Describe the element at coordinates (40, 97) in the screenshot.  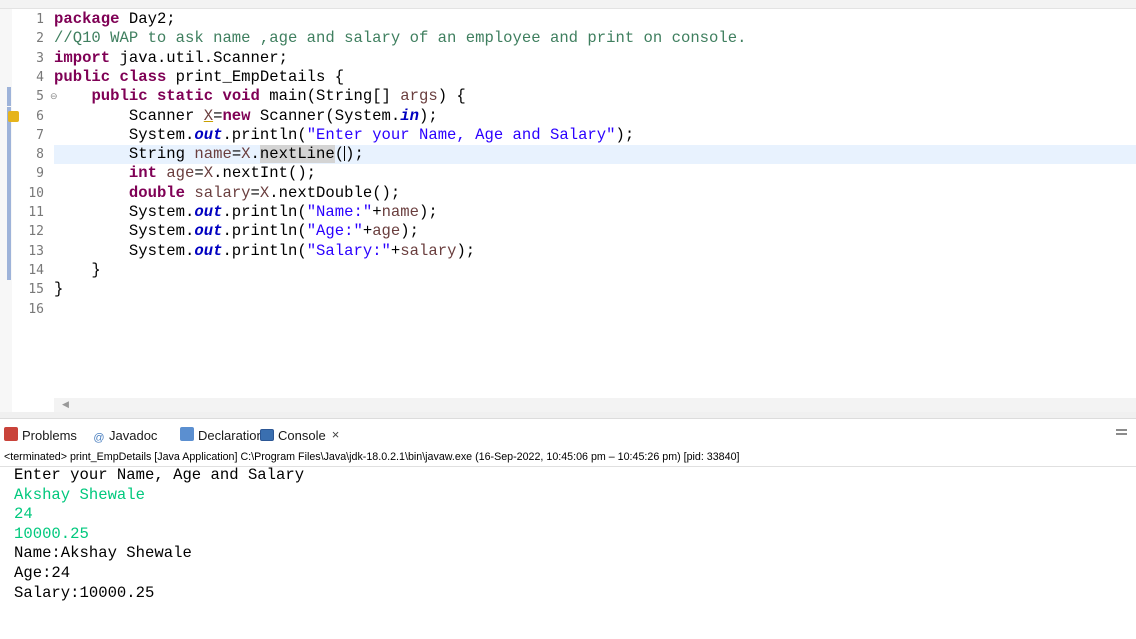
I see `line-number: 5` at that location.